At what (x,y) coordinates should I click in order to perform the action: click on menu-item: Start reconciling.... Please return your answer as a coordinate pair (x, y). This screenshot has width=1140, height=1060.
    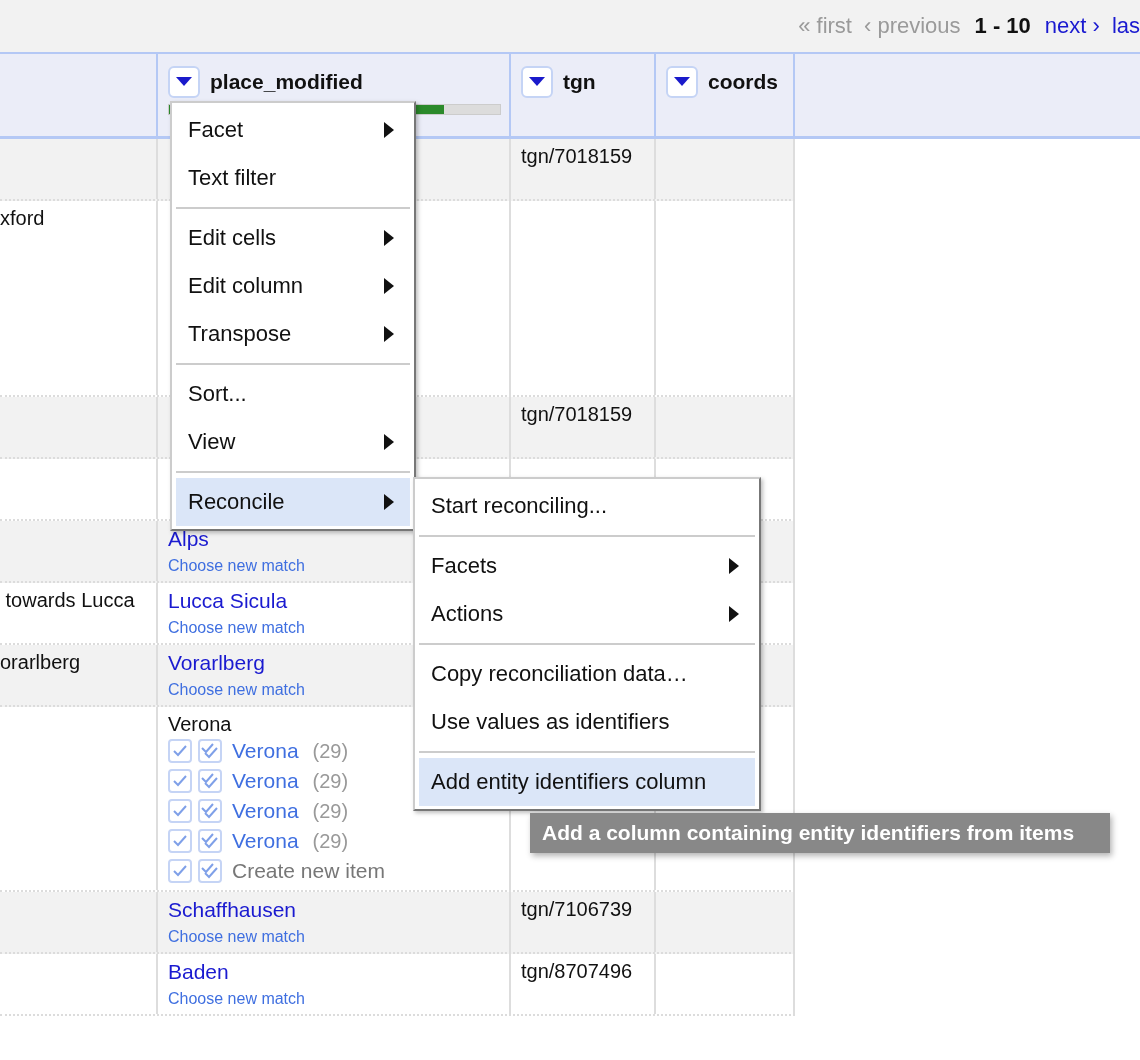
    Looking at the image, I should click on (587, 506).